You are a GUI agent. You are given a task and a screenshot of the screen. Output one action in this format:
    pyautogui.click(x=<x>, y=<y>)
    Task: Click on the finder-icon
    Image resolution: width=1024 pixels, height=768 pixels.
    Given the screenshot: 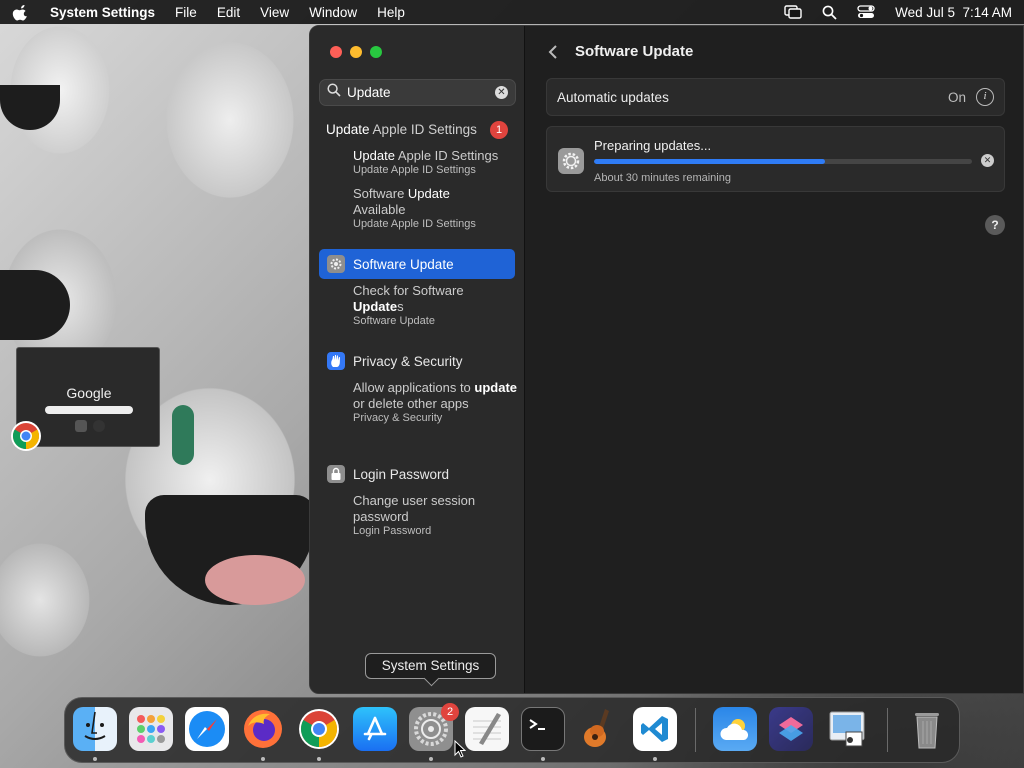 What is the action you would take?
    pyautogui.click(x=95, y=729)
    